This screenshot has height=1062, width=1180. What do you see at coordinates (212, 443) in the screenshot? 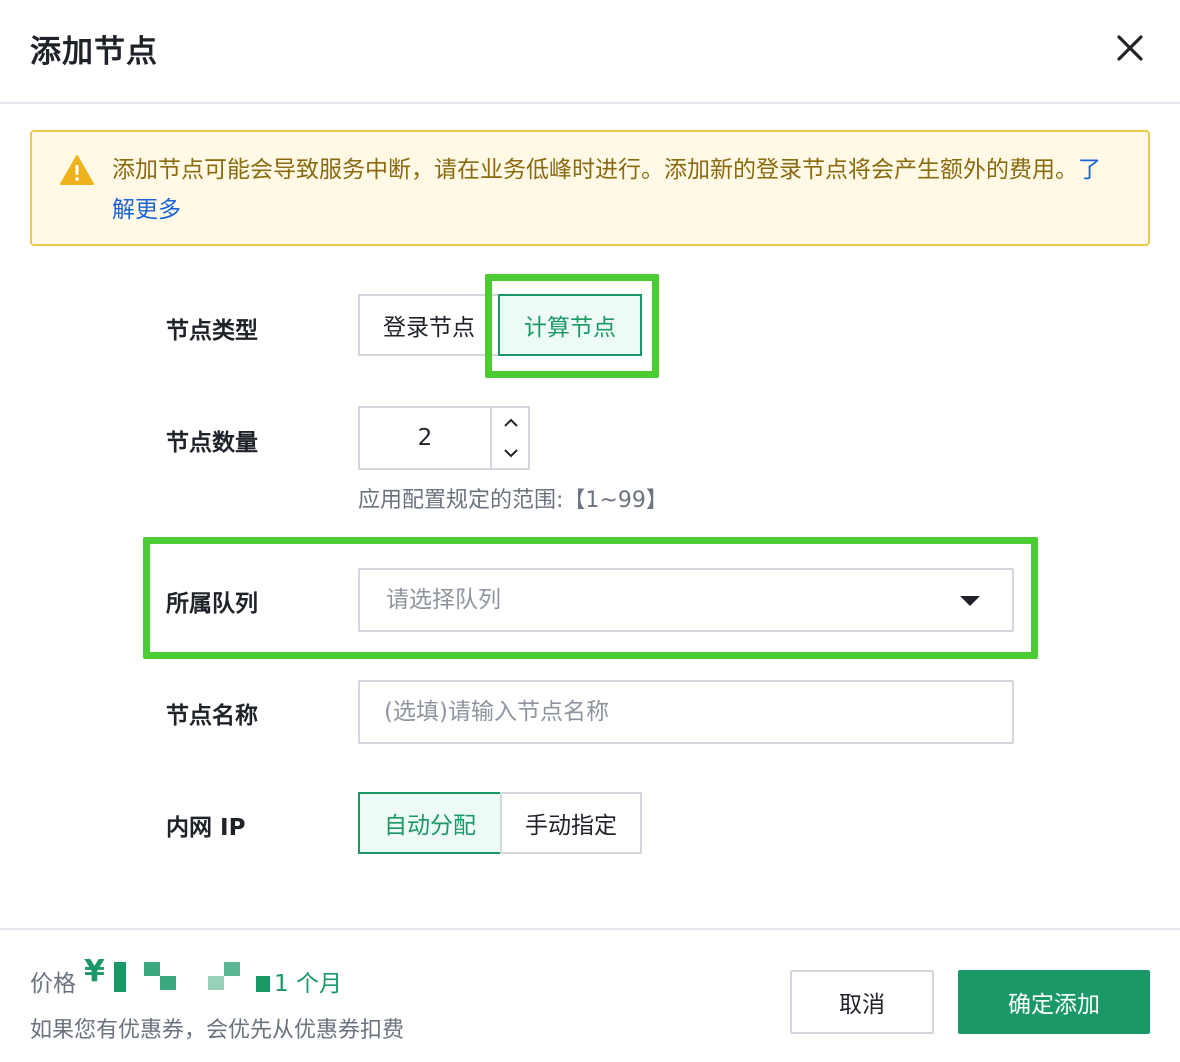
I see `node-count-label: 节点数量` at bounding box center [212, 443].